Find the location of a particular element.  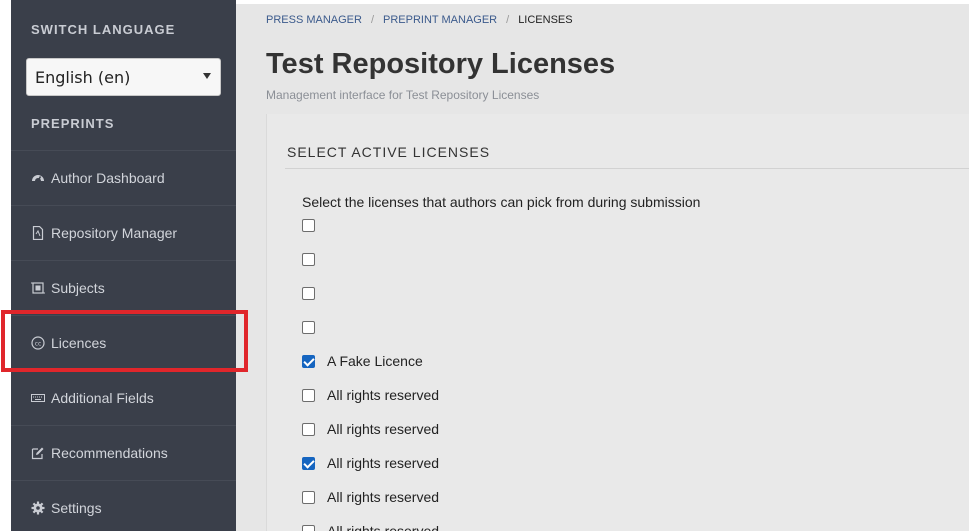

gear-icon is located at coordinates (38, 508).